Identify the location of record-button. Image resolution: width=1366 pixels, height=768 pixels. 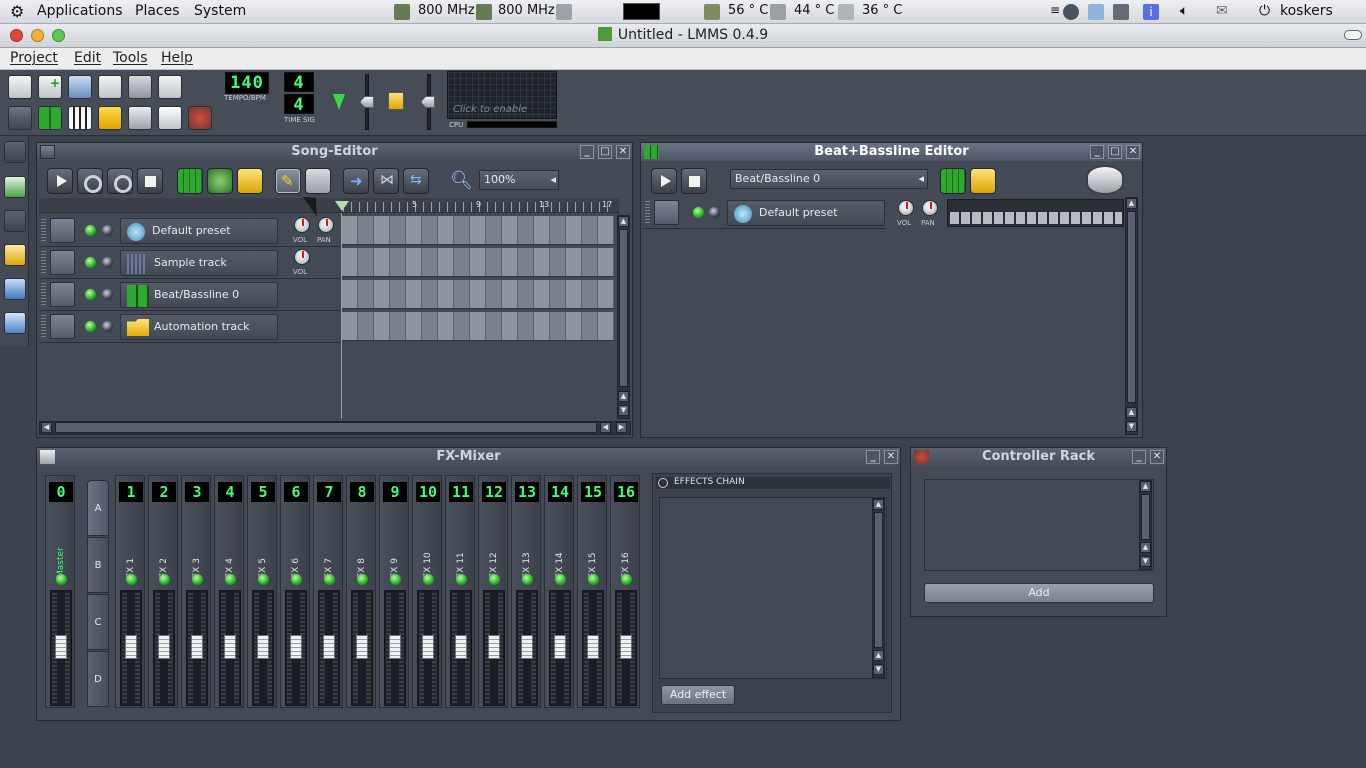
(90, 181).